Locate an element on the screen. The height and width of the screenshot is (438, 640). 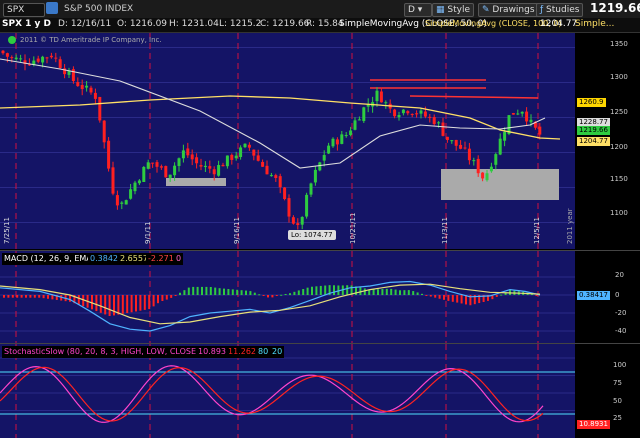
year-label: 2011 year is located at coordinates (570, 226).